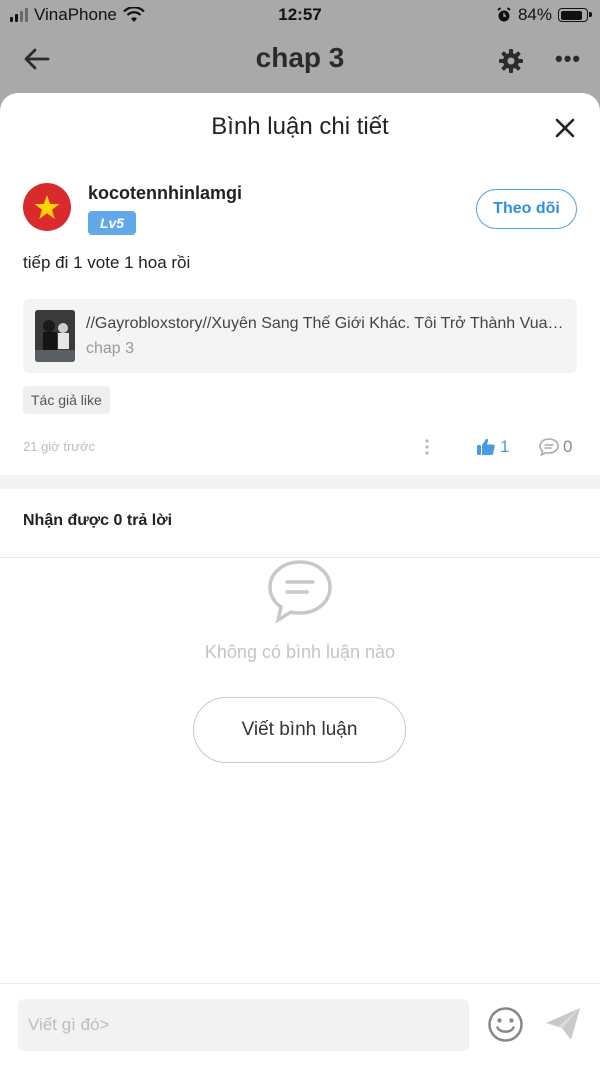 The width and height of the screenshot is (600, 1067). What do you see at coordinates (299, 730) in the screenshot?
I see `write-comment-button: Viết bình luận` at bounding box center [299, 730].